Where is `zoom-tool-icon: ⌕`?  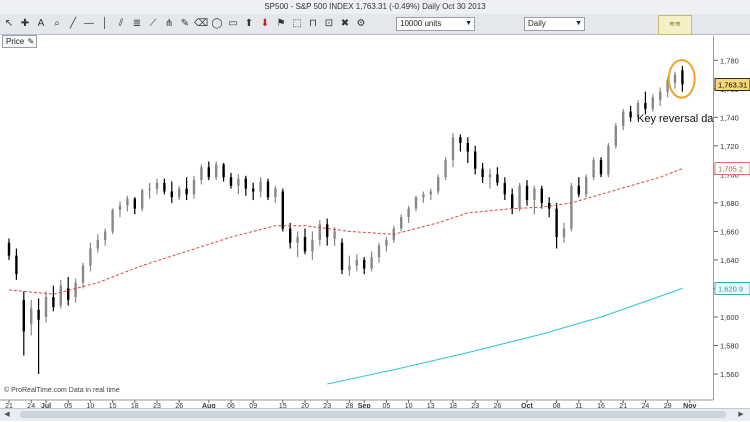 zoom-tool-icon: ⌕ is located at coordinates (57, 24).